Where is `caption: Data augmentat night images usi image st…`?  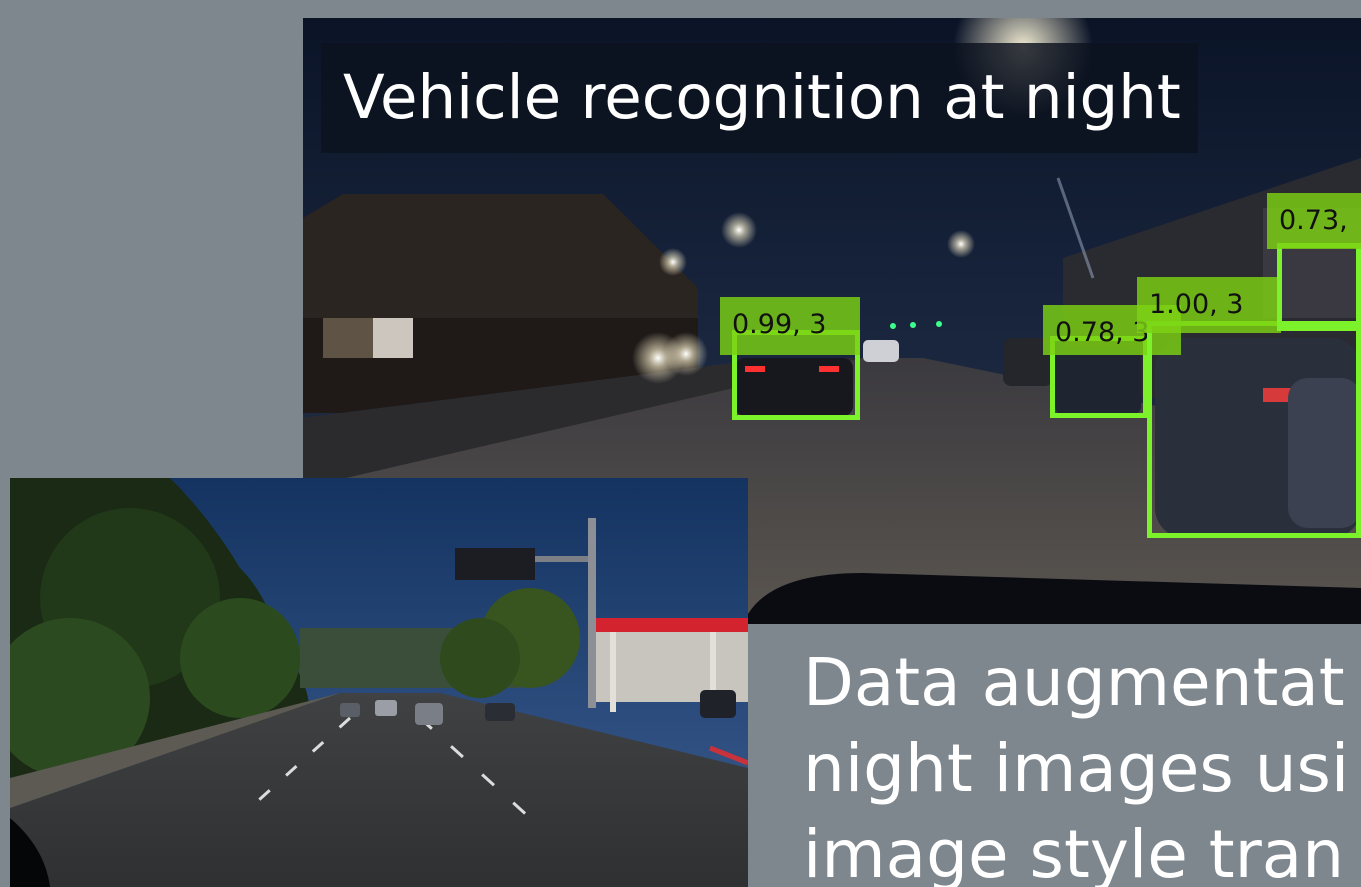
caption: Data augmentat night images usi image st… is located at coordinates (1082, 763).